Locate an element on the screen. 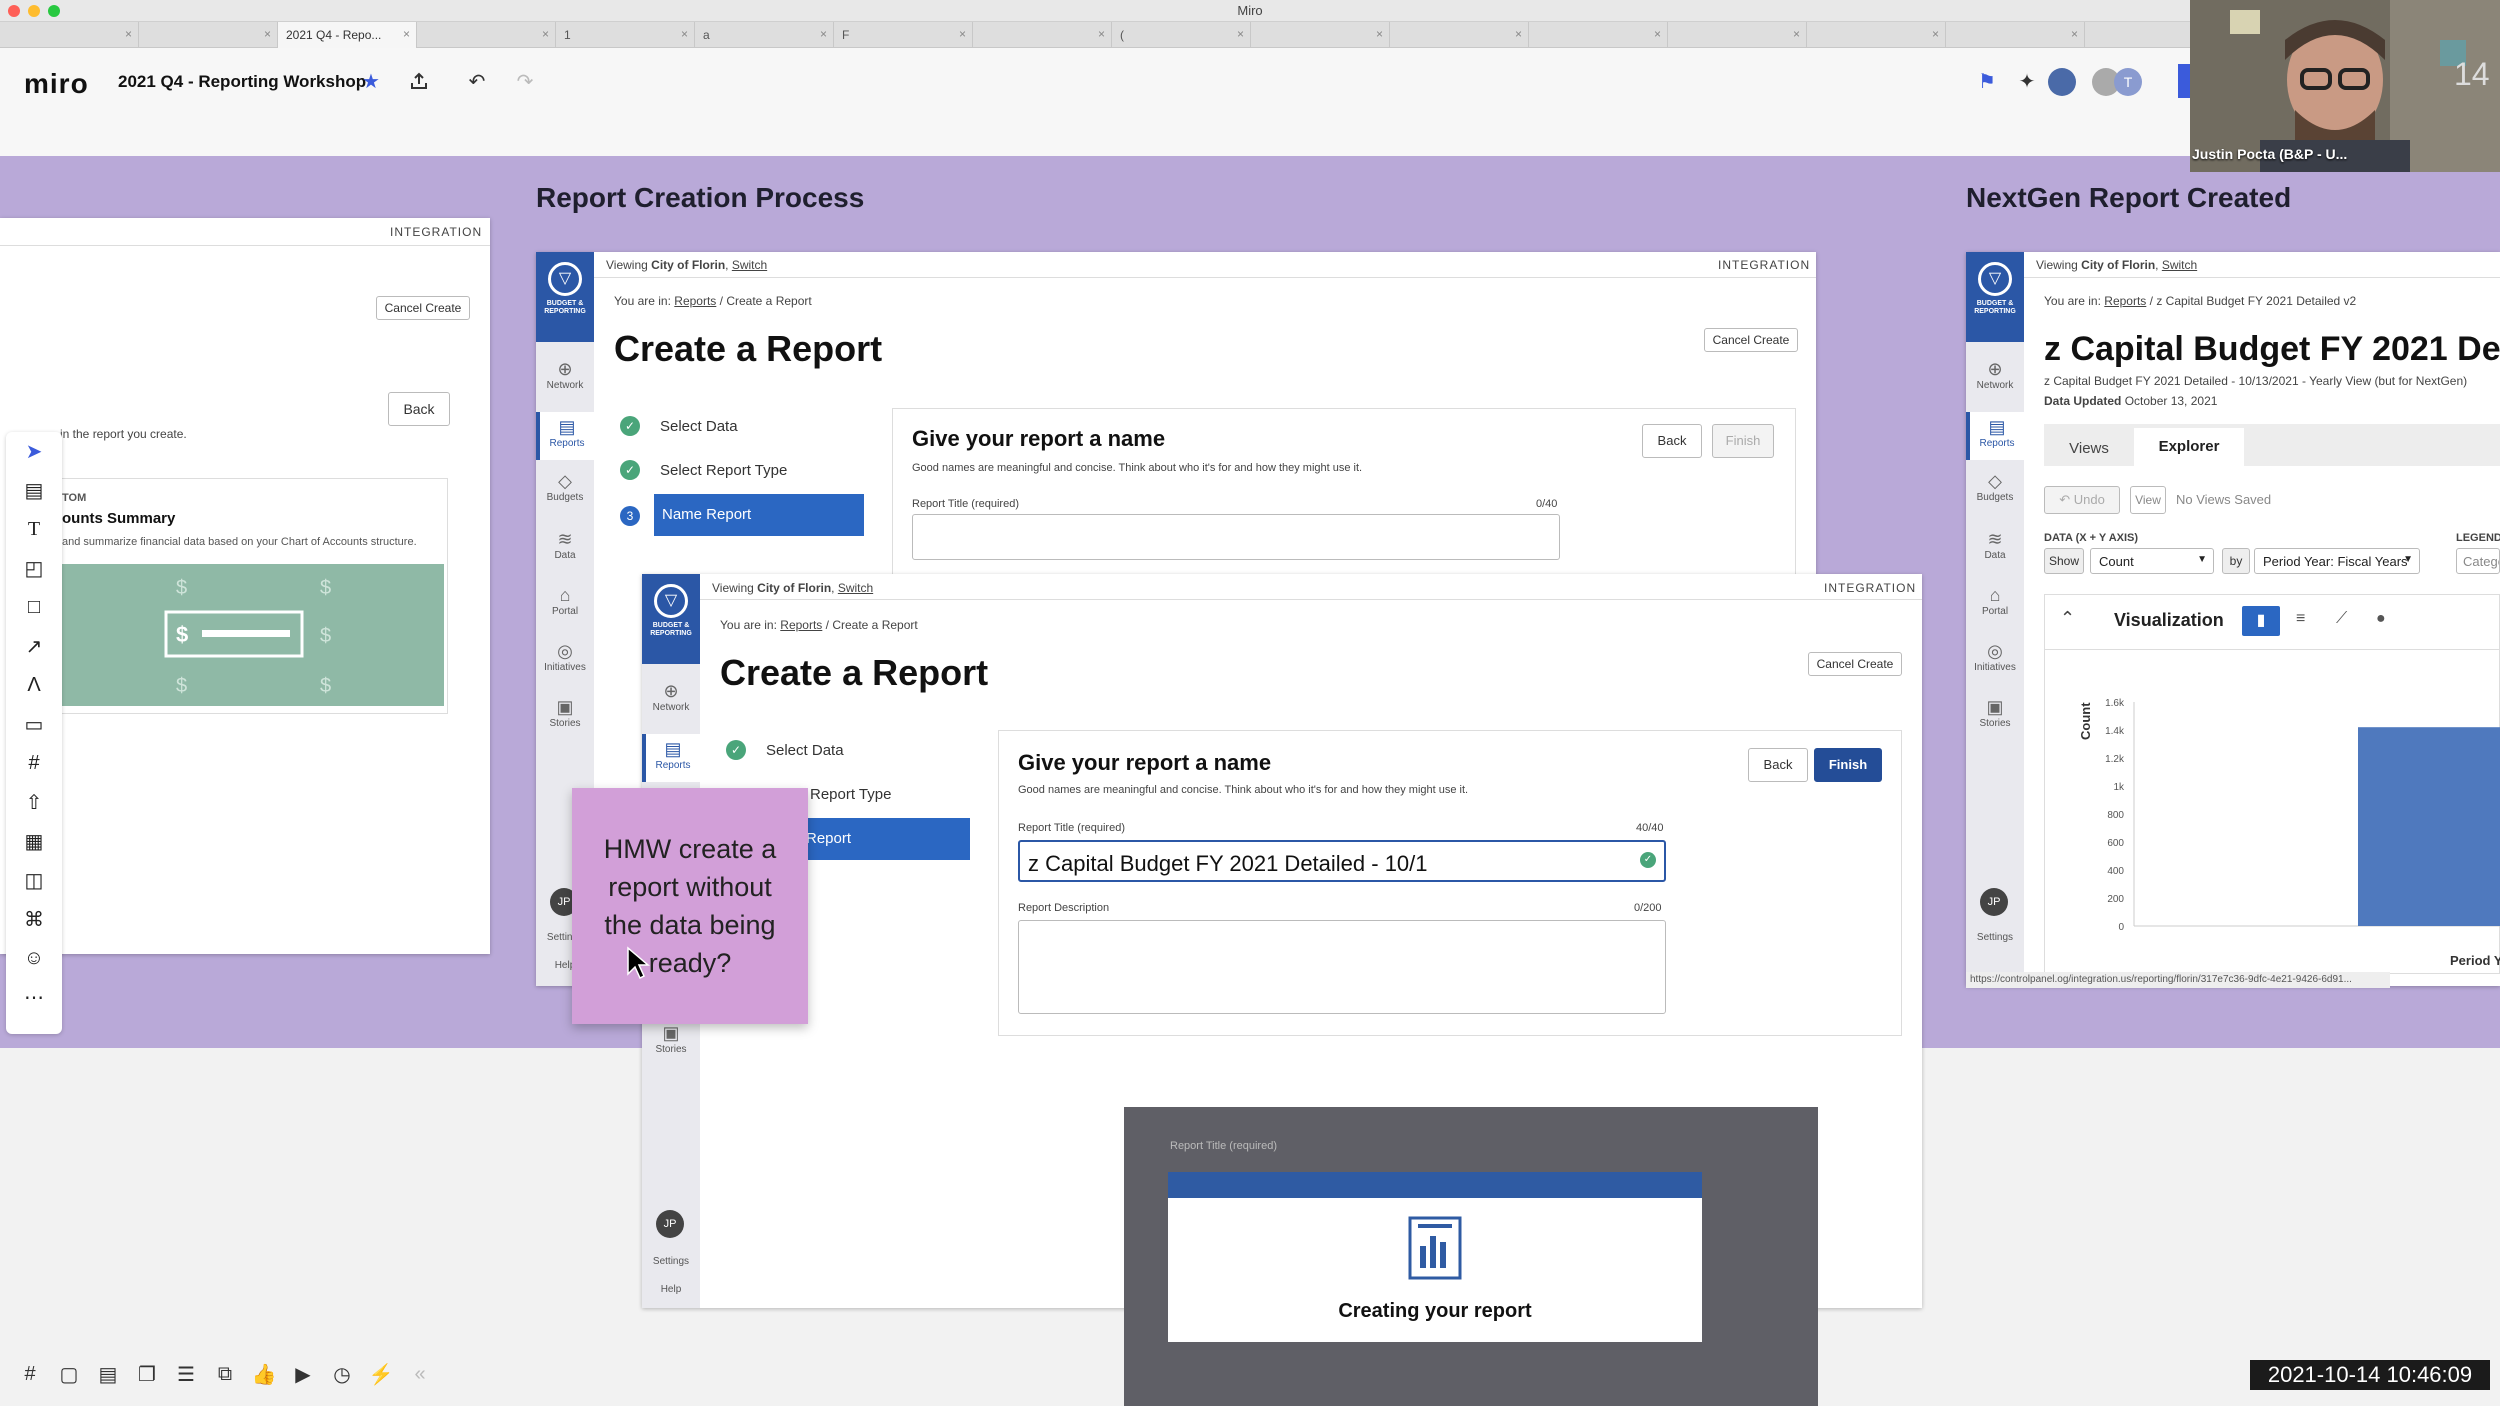 The width and height of the screenshot is (2500, 1406). shape-tool-icon: □ is located at coordinates (34, 607).